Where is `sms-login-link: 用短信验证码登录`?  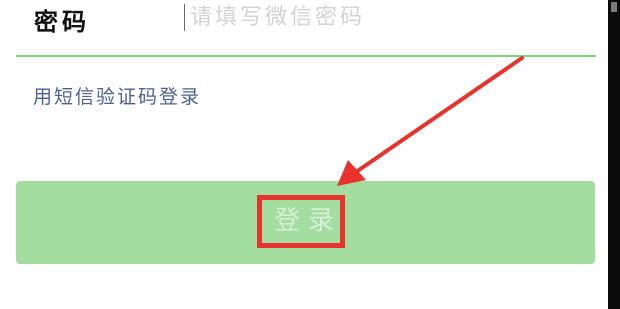 sms-login-link: 用短信验证码登录 is located at coordinates (117, 95).